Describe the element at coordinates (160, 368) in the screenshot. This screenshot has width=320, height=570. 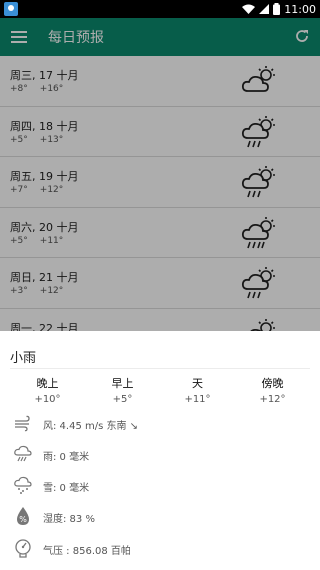
I see `divider` at that location.